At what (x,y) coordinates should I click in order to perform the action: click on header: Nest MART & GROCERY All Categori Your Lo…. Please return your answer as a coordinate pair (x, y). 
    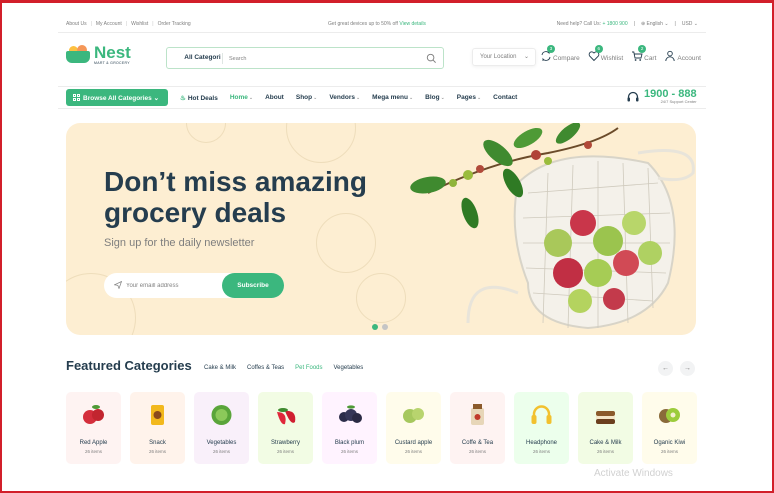
    Looking at the image, I should click on (382, 60).